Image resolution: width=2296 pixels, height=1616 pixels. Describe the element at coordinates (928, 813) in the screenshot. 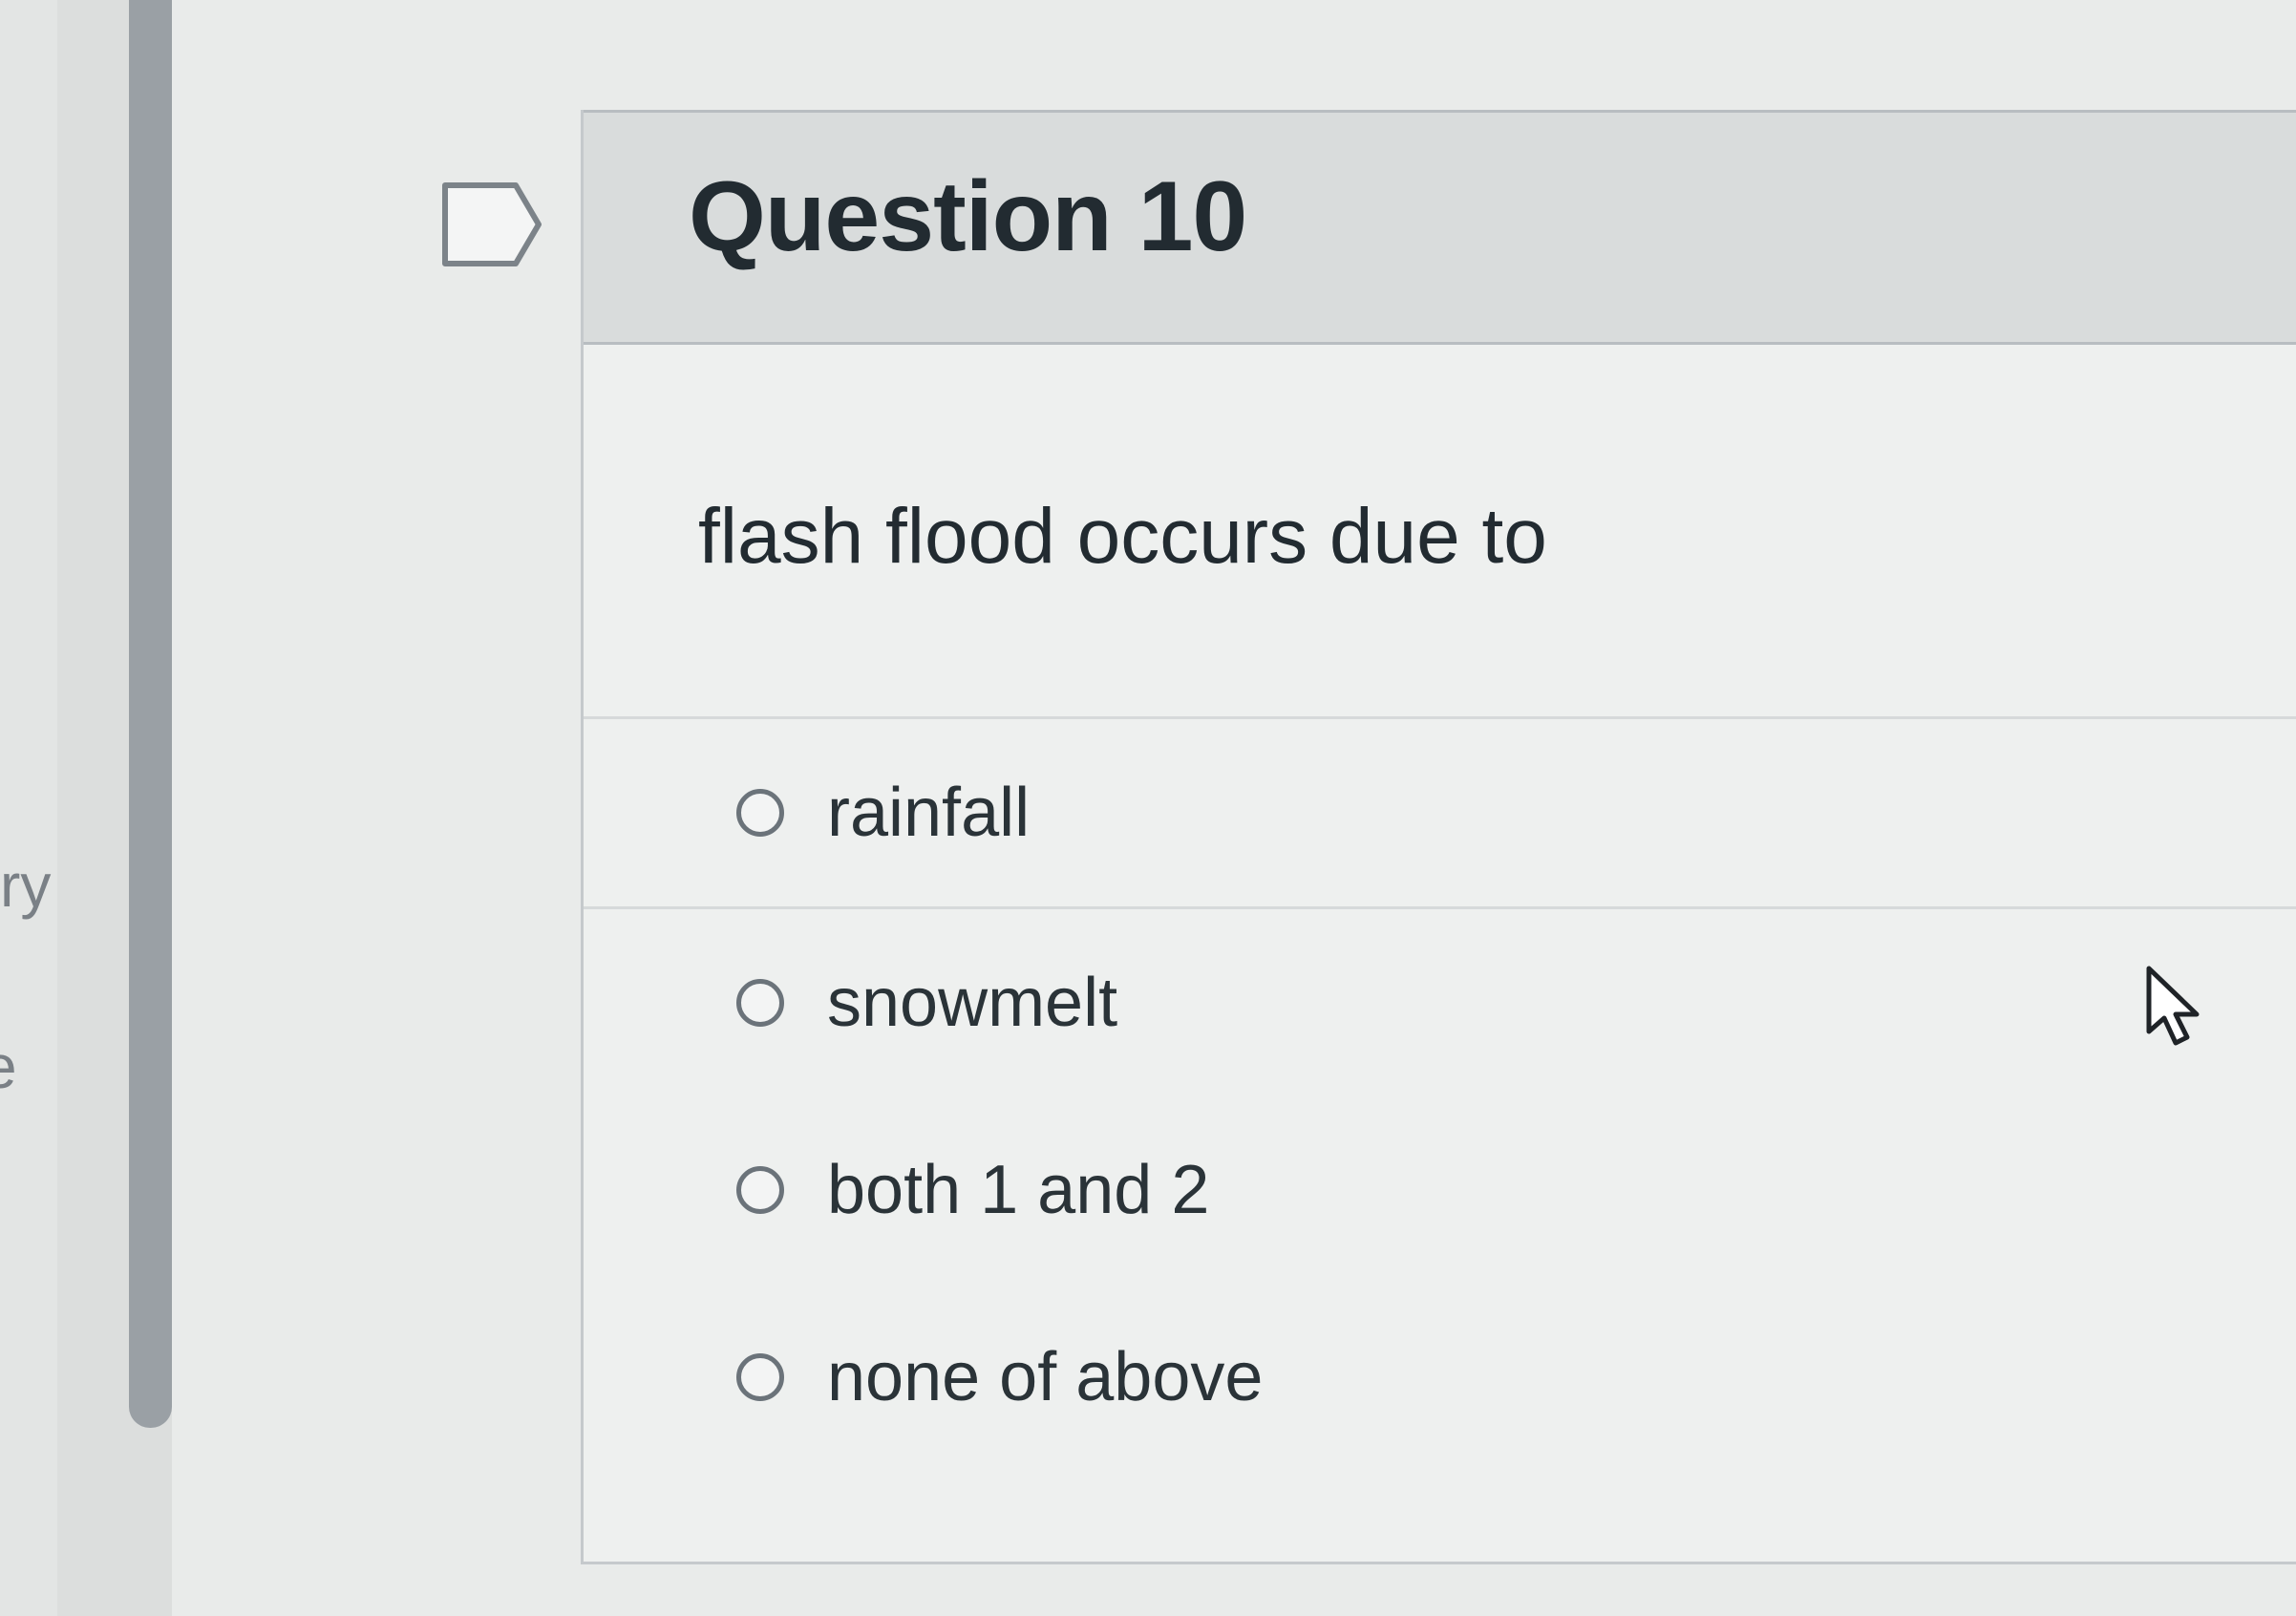

I see `answer-label: rainfall` at that location.